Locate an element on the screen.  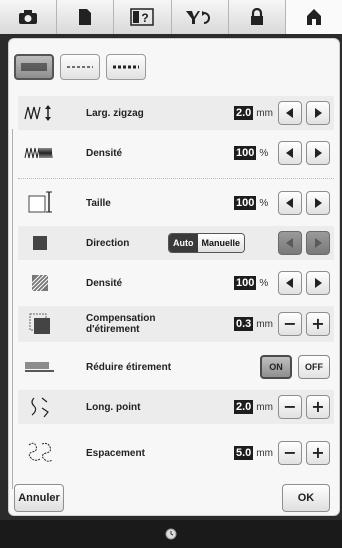
row-direction: Direction Auto Manuelle is located at coordinates (176, 243).